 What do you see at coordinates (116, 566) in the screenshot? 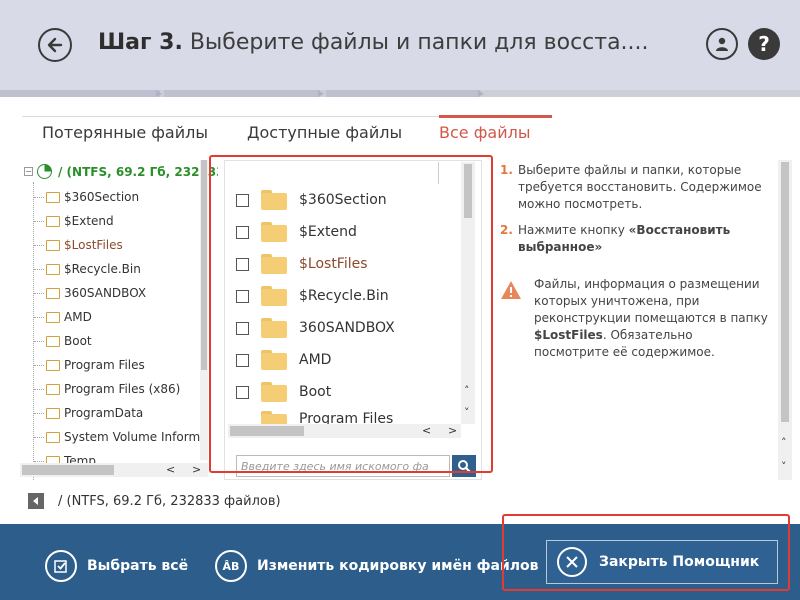
I see `select-all-button: Выбрать всё` at bounding box center [116, 566].